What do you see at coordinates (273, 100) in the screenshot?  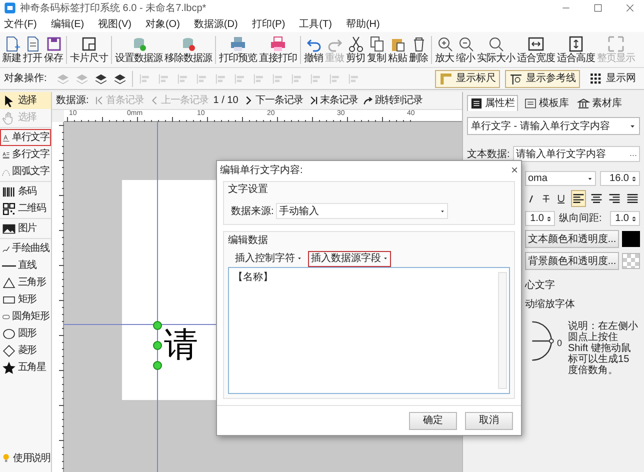 I see `record-nav-button: 下一条记录` at bounding box center [273, 100].